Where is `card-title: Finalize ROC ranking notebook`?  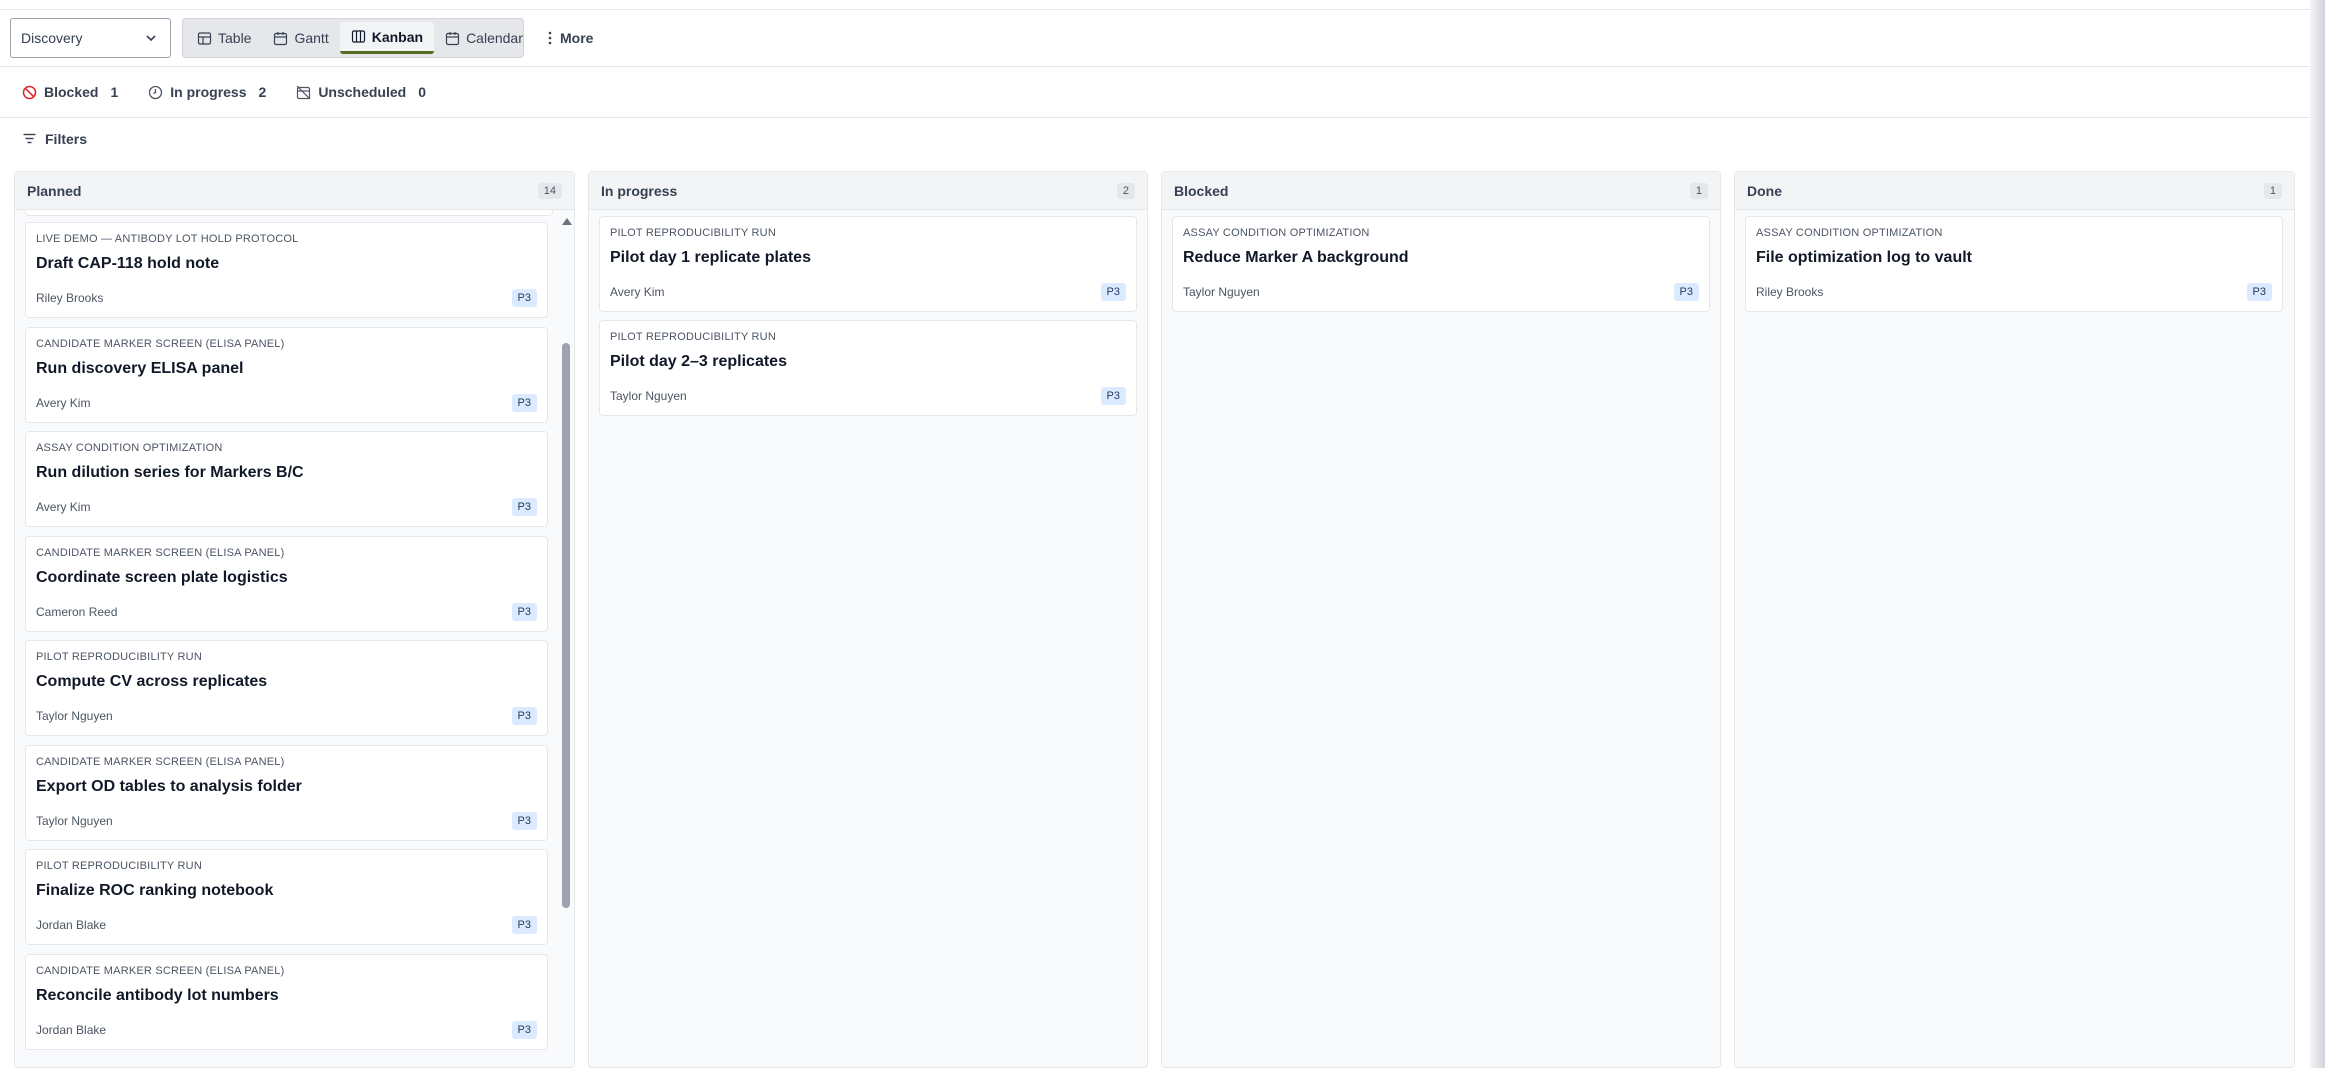
card-title: Finalize ROC ranking notebook is located at coordinates (155, 890).